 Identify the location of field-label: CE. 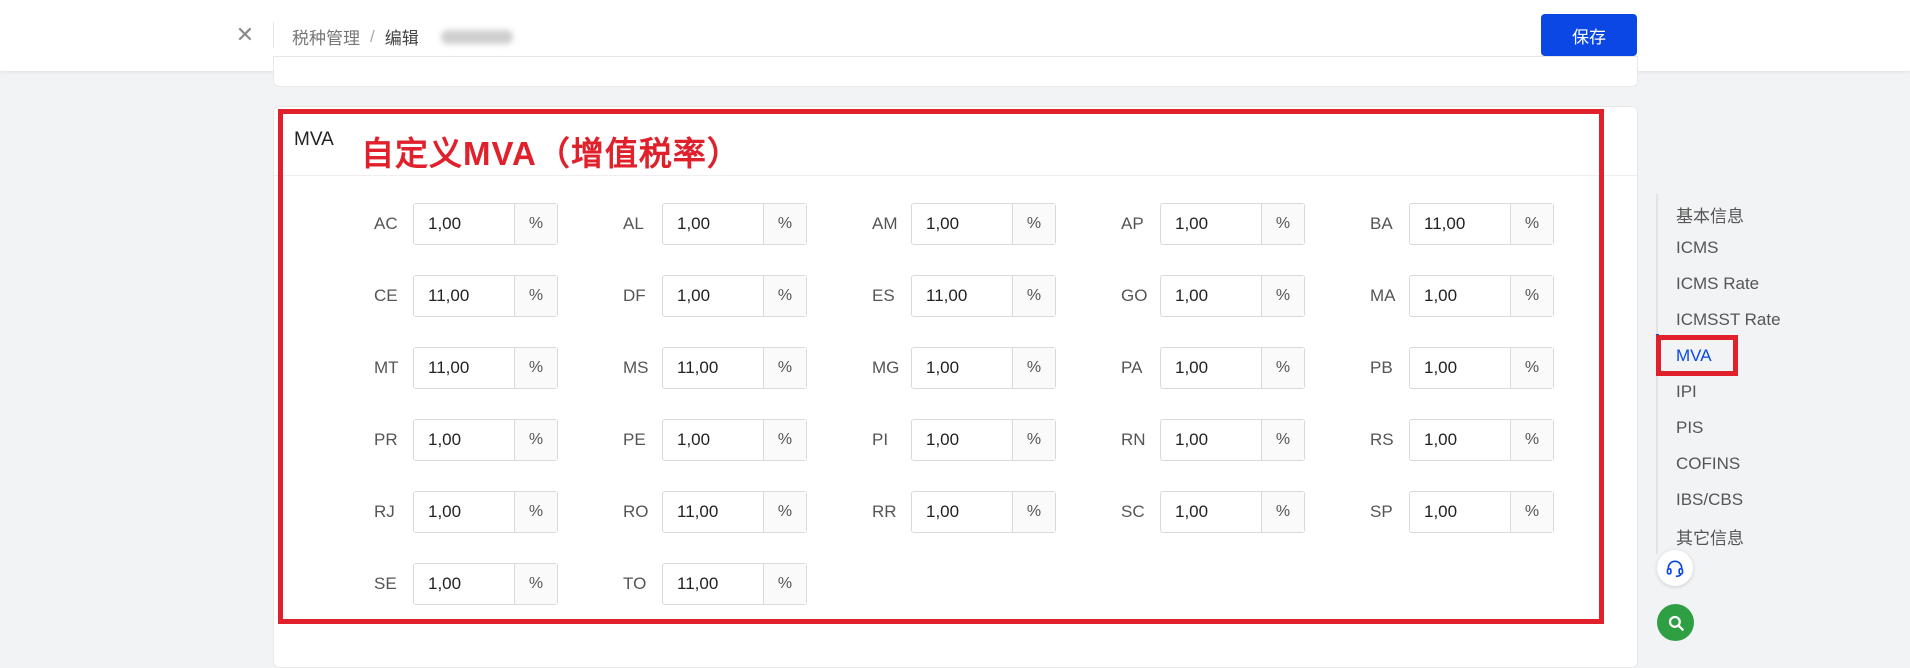
(386, 295).